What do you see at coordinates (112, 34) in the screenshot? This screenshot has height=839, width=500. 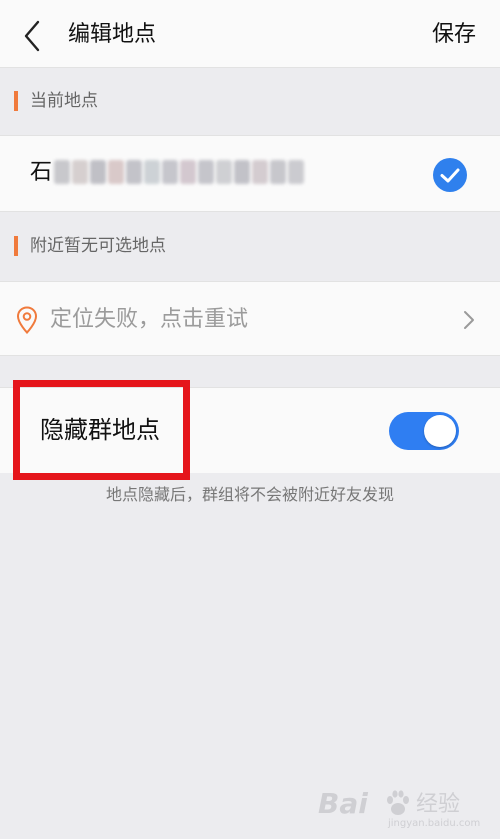 I see `page-title: 编辑地点` at bounding box center [112, 34].